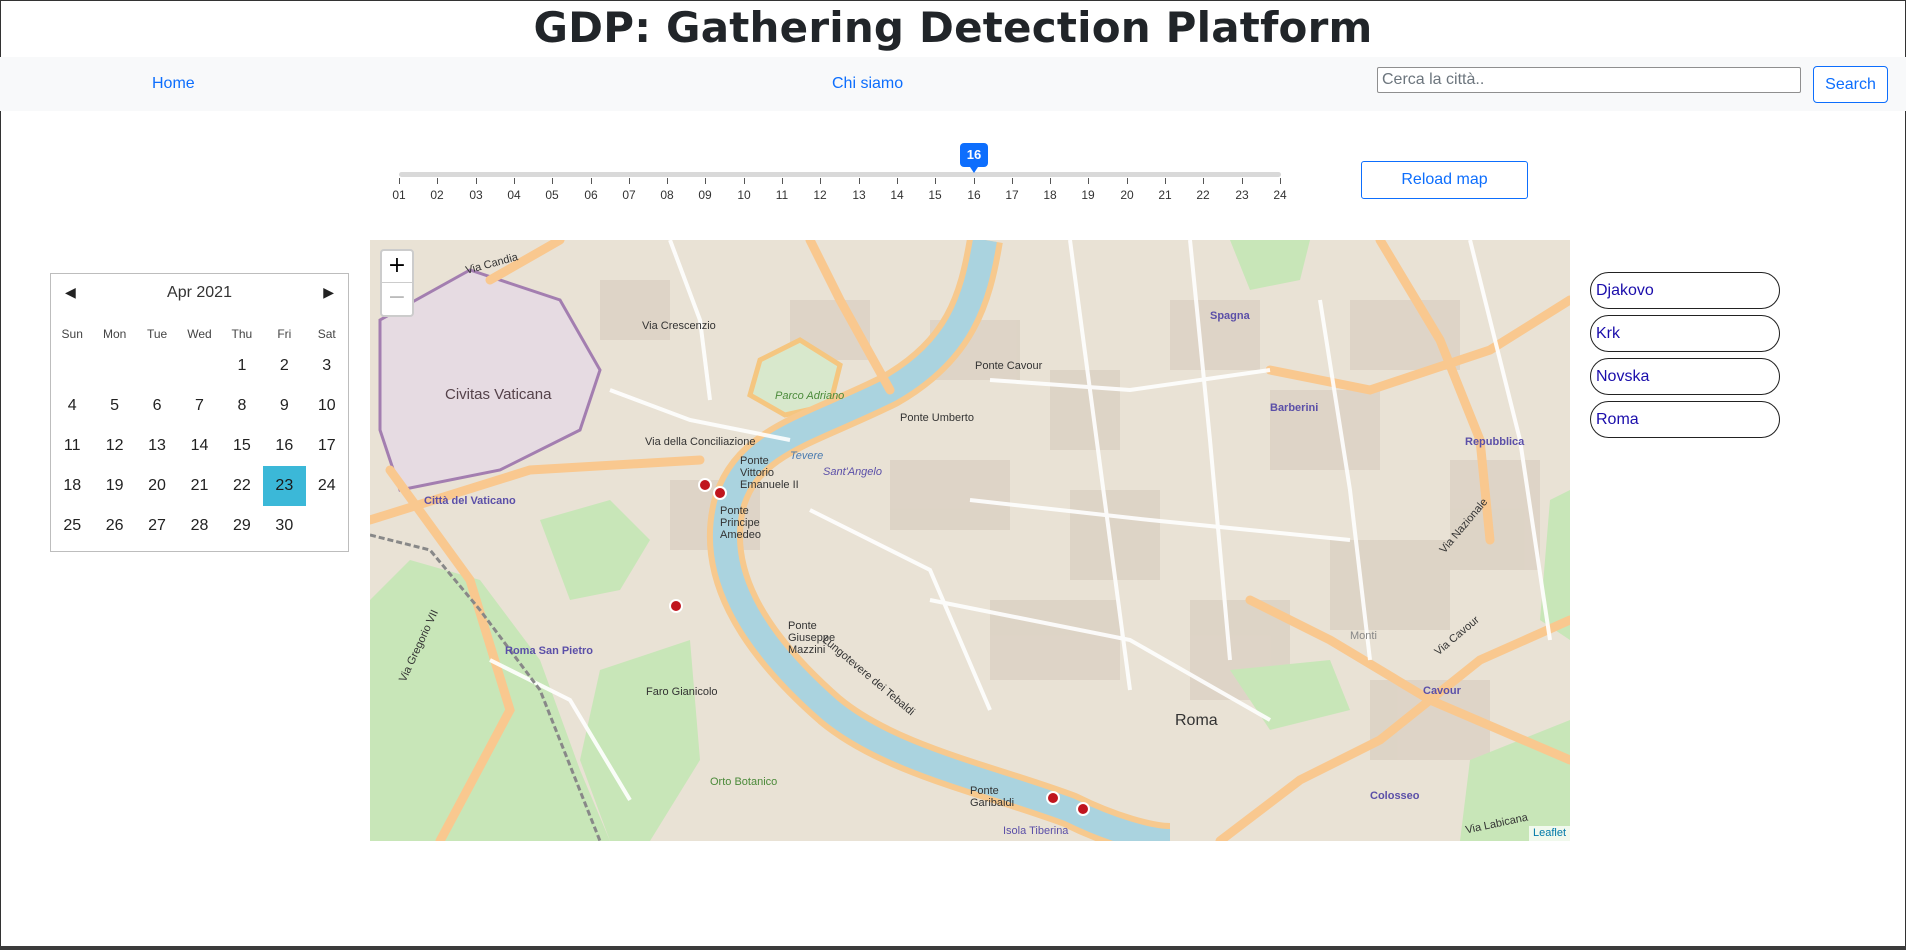 The height and width of the screenshot is (950, 1906). I want to click on calendar-day: 8, so click(242, 406).